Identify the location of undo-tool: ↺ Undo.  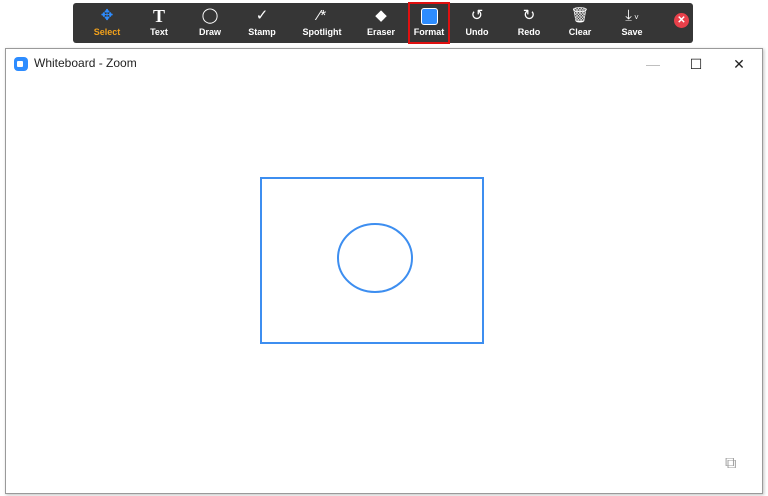
(477, 23).